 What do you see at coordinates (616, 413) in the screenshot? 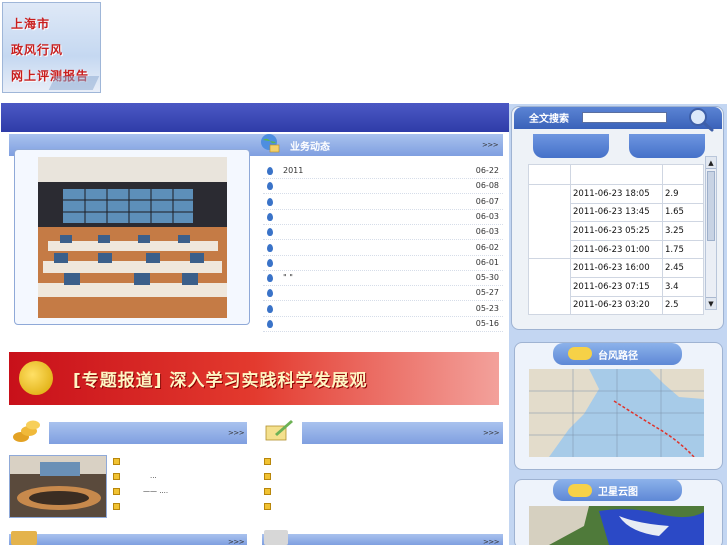
I see `typhoon-map` at bounding box center [616, 413].